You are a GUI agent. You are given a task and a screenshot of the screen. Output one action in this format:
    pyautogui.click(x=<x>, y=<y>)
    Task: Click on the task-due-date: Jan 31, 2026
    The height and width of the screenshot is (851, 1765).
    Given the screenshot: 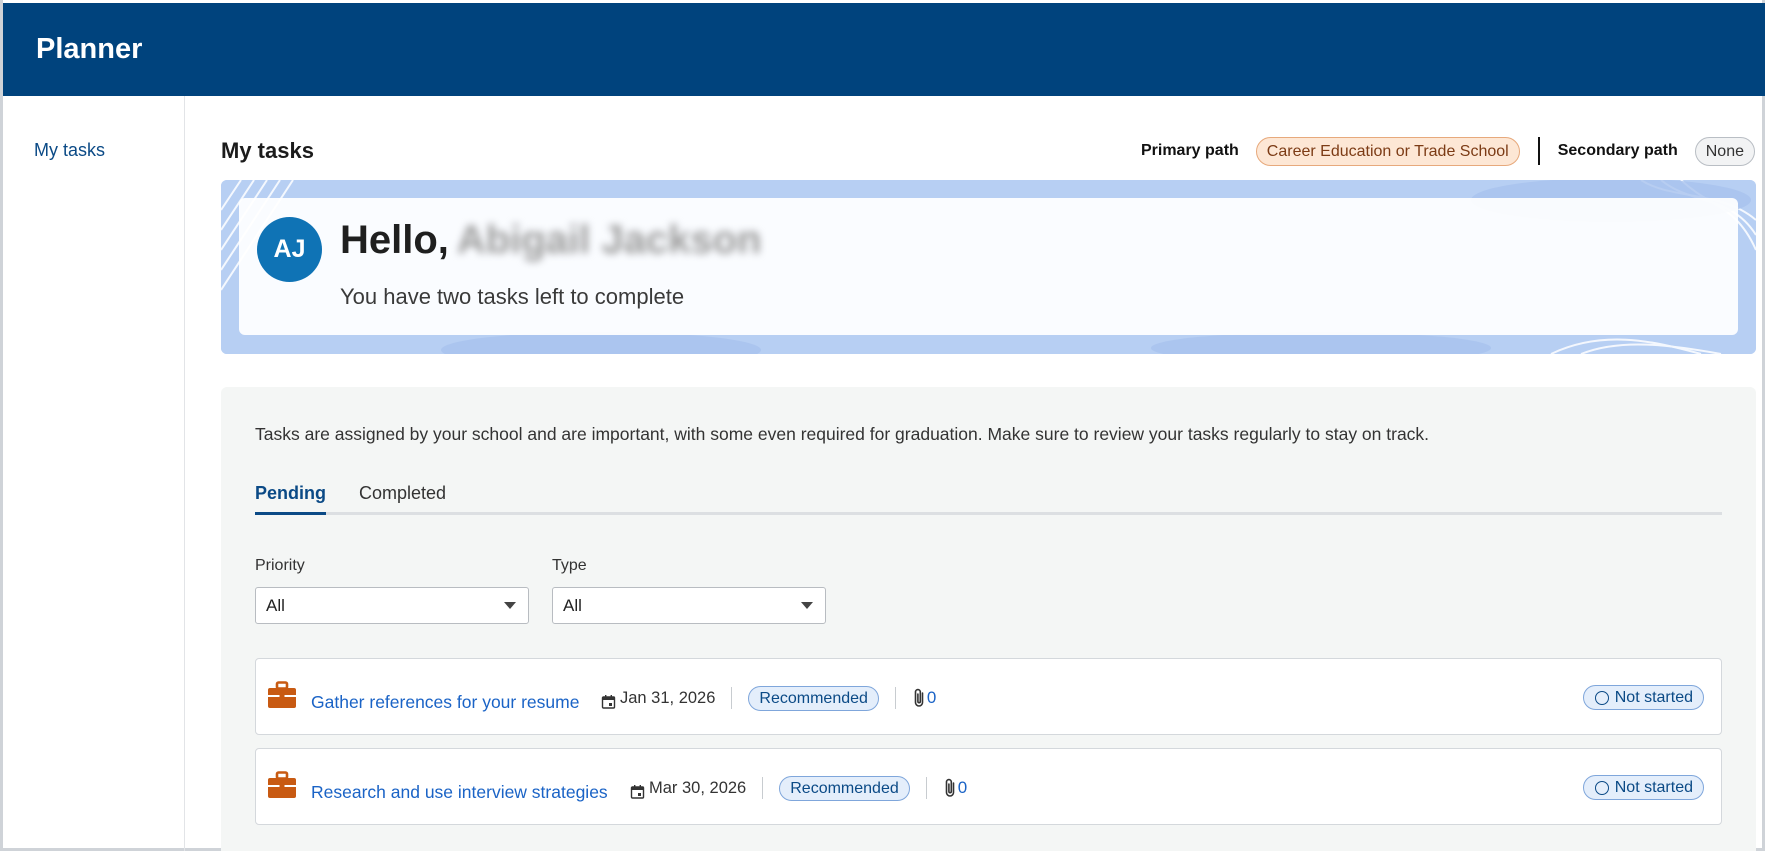 What is the action you would take?
    pyautogui.click(x=668, y=697)
    